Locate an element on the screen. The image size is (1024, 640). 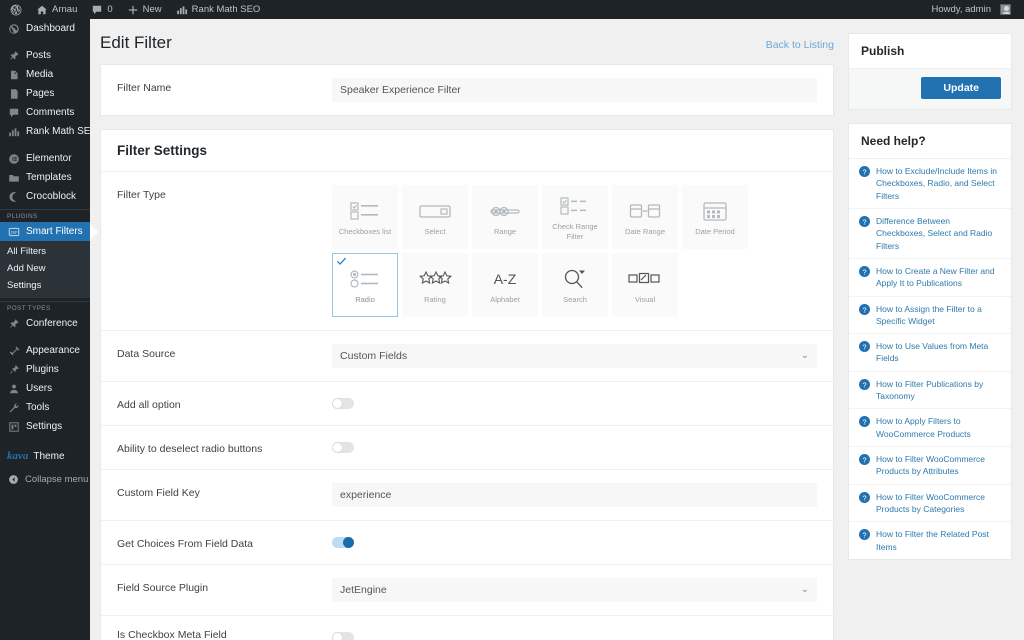
sidebar-item-theme: kava Theme is located at coordinates (45, 456).